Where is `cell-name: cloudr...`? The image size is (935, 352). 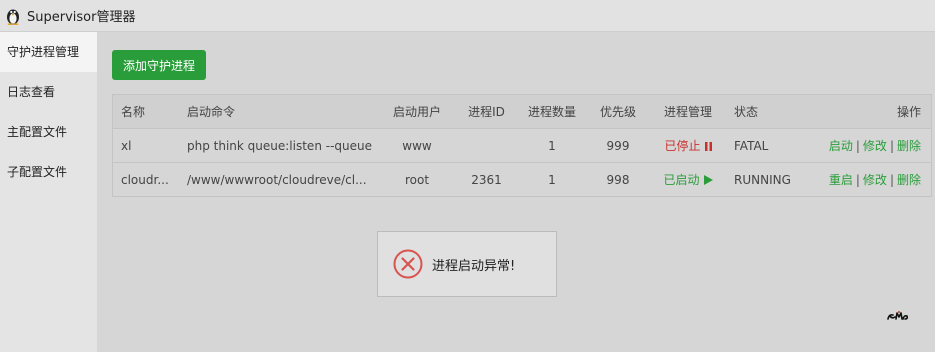
cell-name: cloudr... is located at coordinates (145, 179).